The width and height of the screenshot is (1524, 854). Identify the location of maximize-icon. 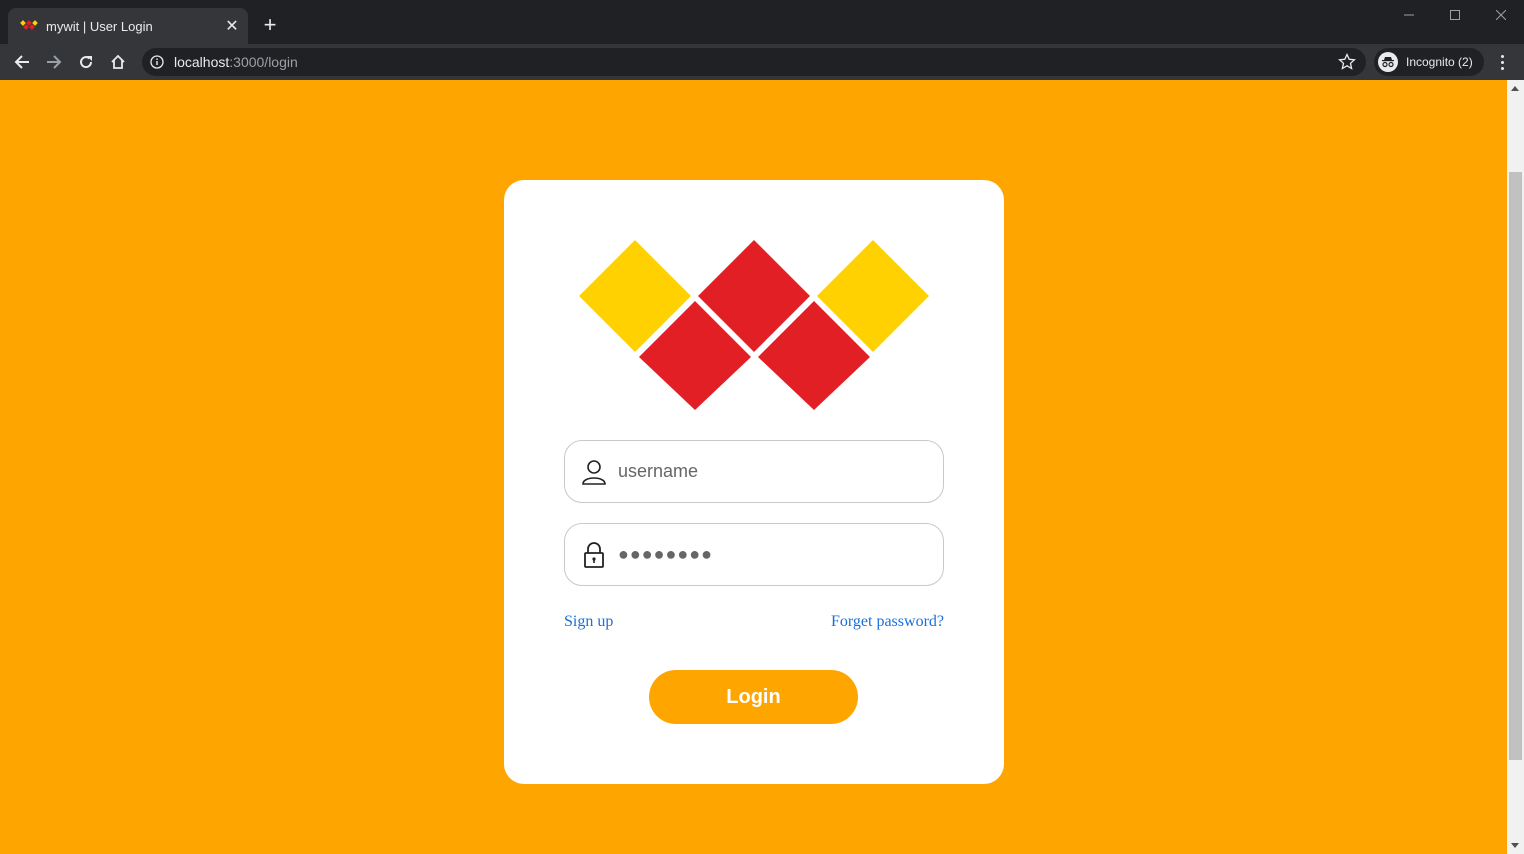
(1455, 15).